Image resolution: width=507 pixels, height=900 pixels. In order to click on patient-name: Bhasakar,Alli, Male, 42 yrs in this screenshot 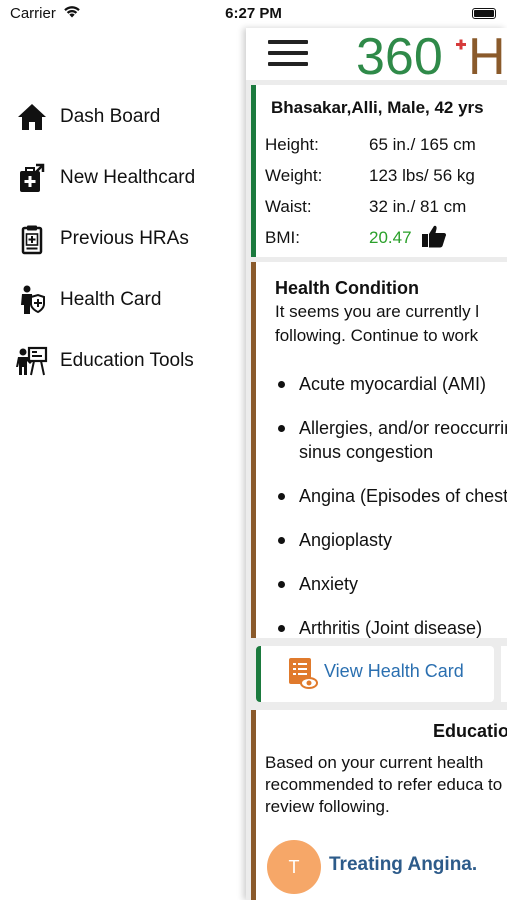, I will do `click(377, 107)`.